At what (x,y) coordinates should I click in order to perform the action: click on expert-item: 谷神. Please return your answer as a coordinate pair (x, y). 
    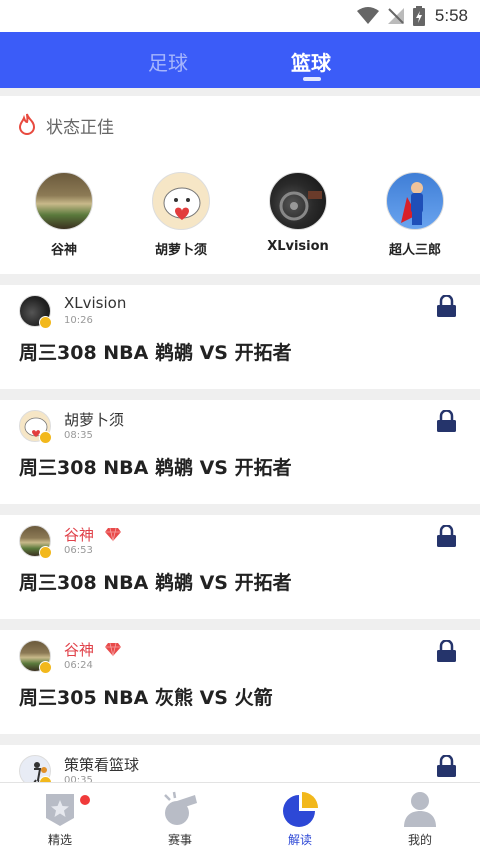
    Looking at the image, I should click on (64, 215).